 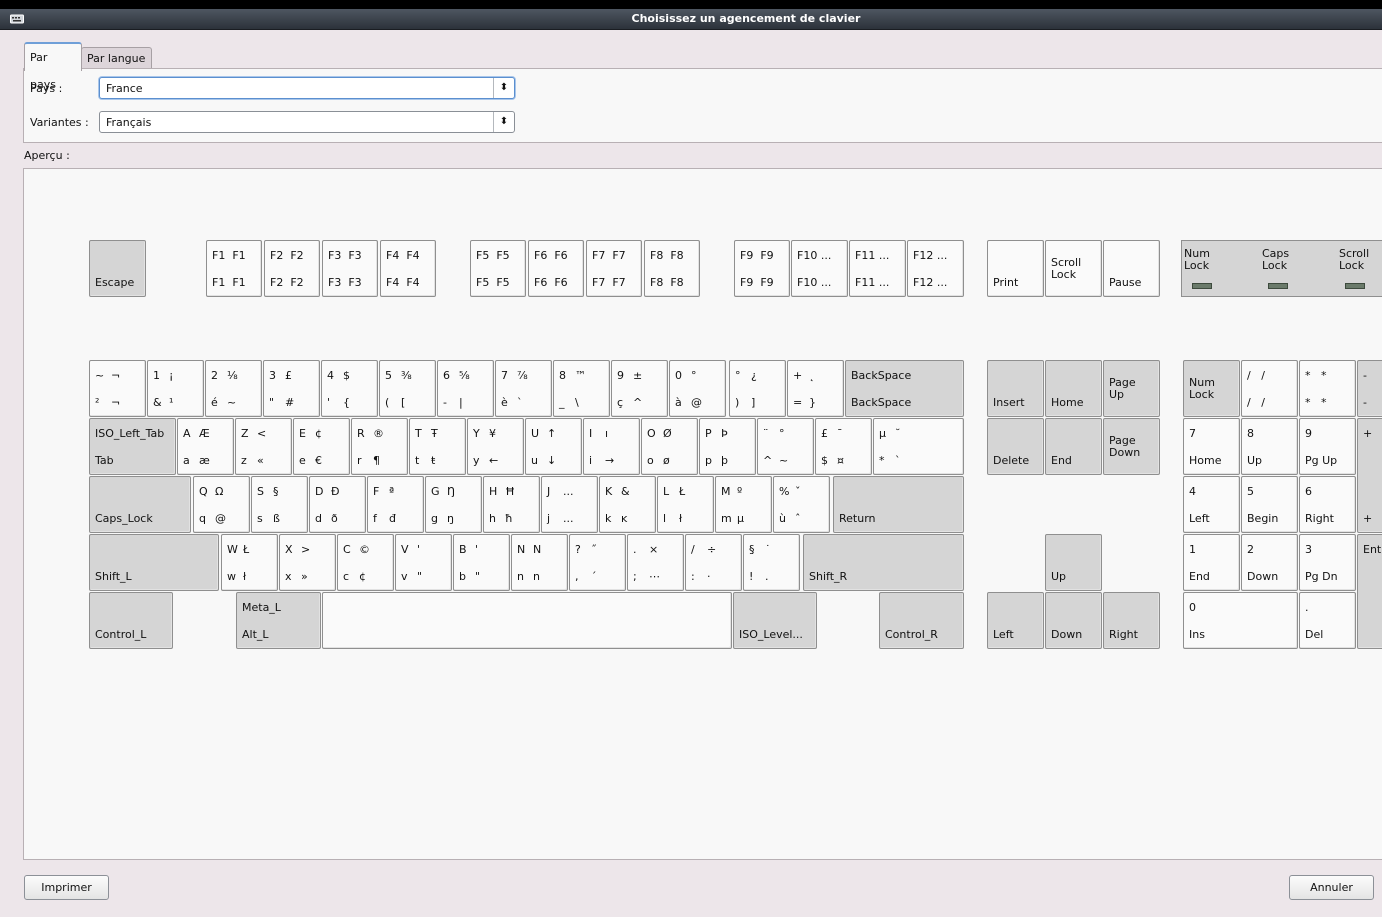 I want to click on key-label: ŧ, so click(x=433, y=460).